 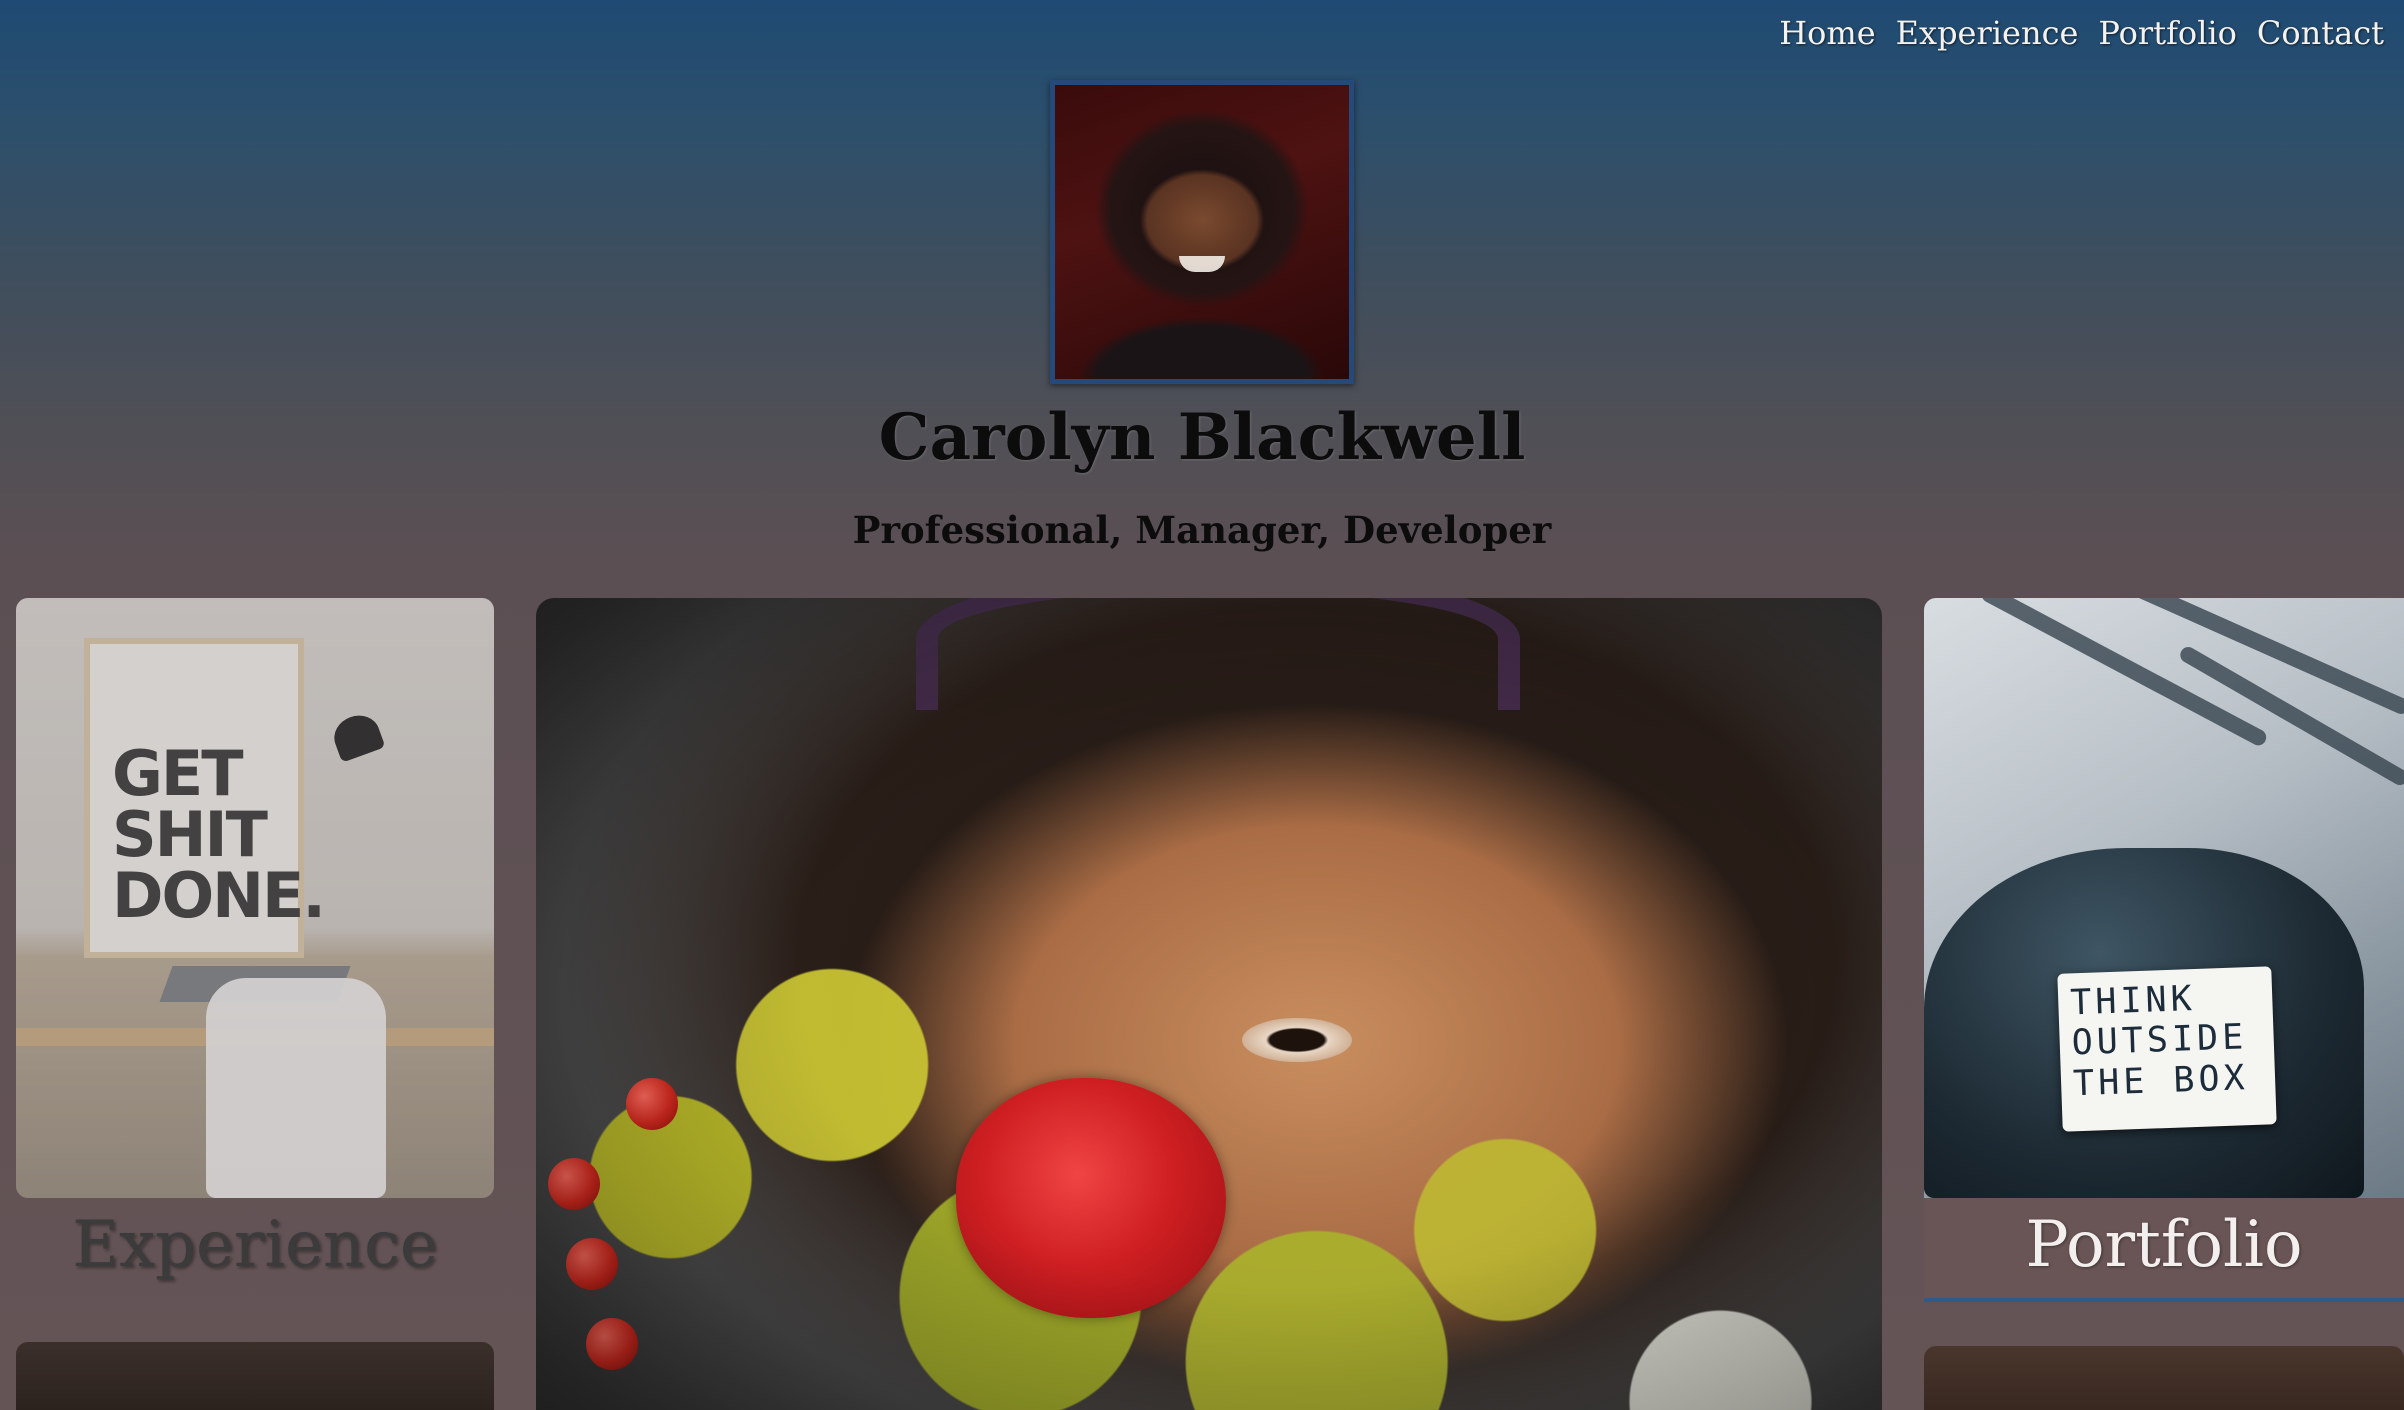 I want to click on experience-card: GET SHIT DONE. Experience, so click(x=255, y=948).